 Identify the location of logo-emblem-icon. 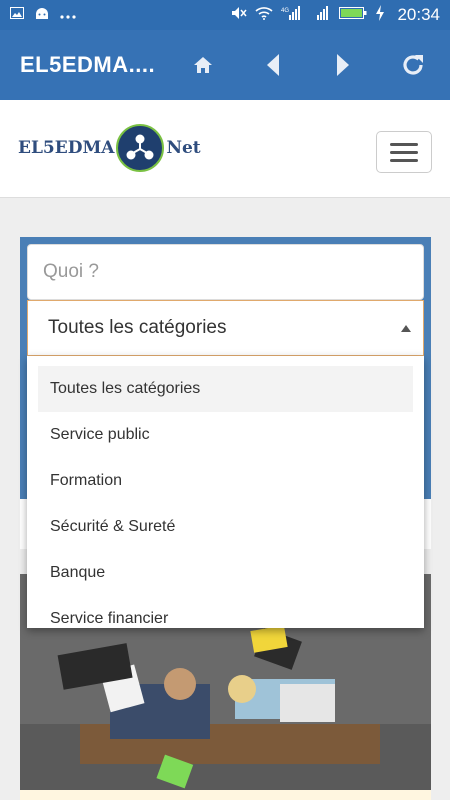
(140, 148).